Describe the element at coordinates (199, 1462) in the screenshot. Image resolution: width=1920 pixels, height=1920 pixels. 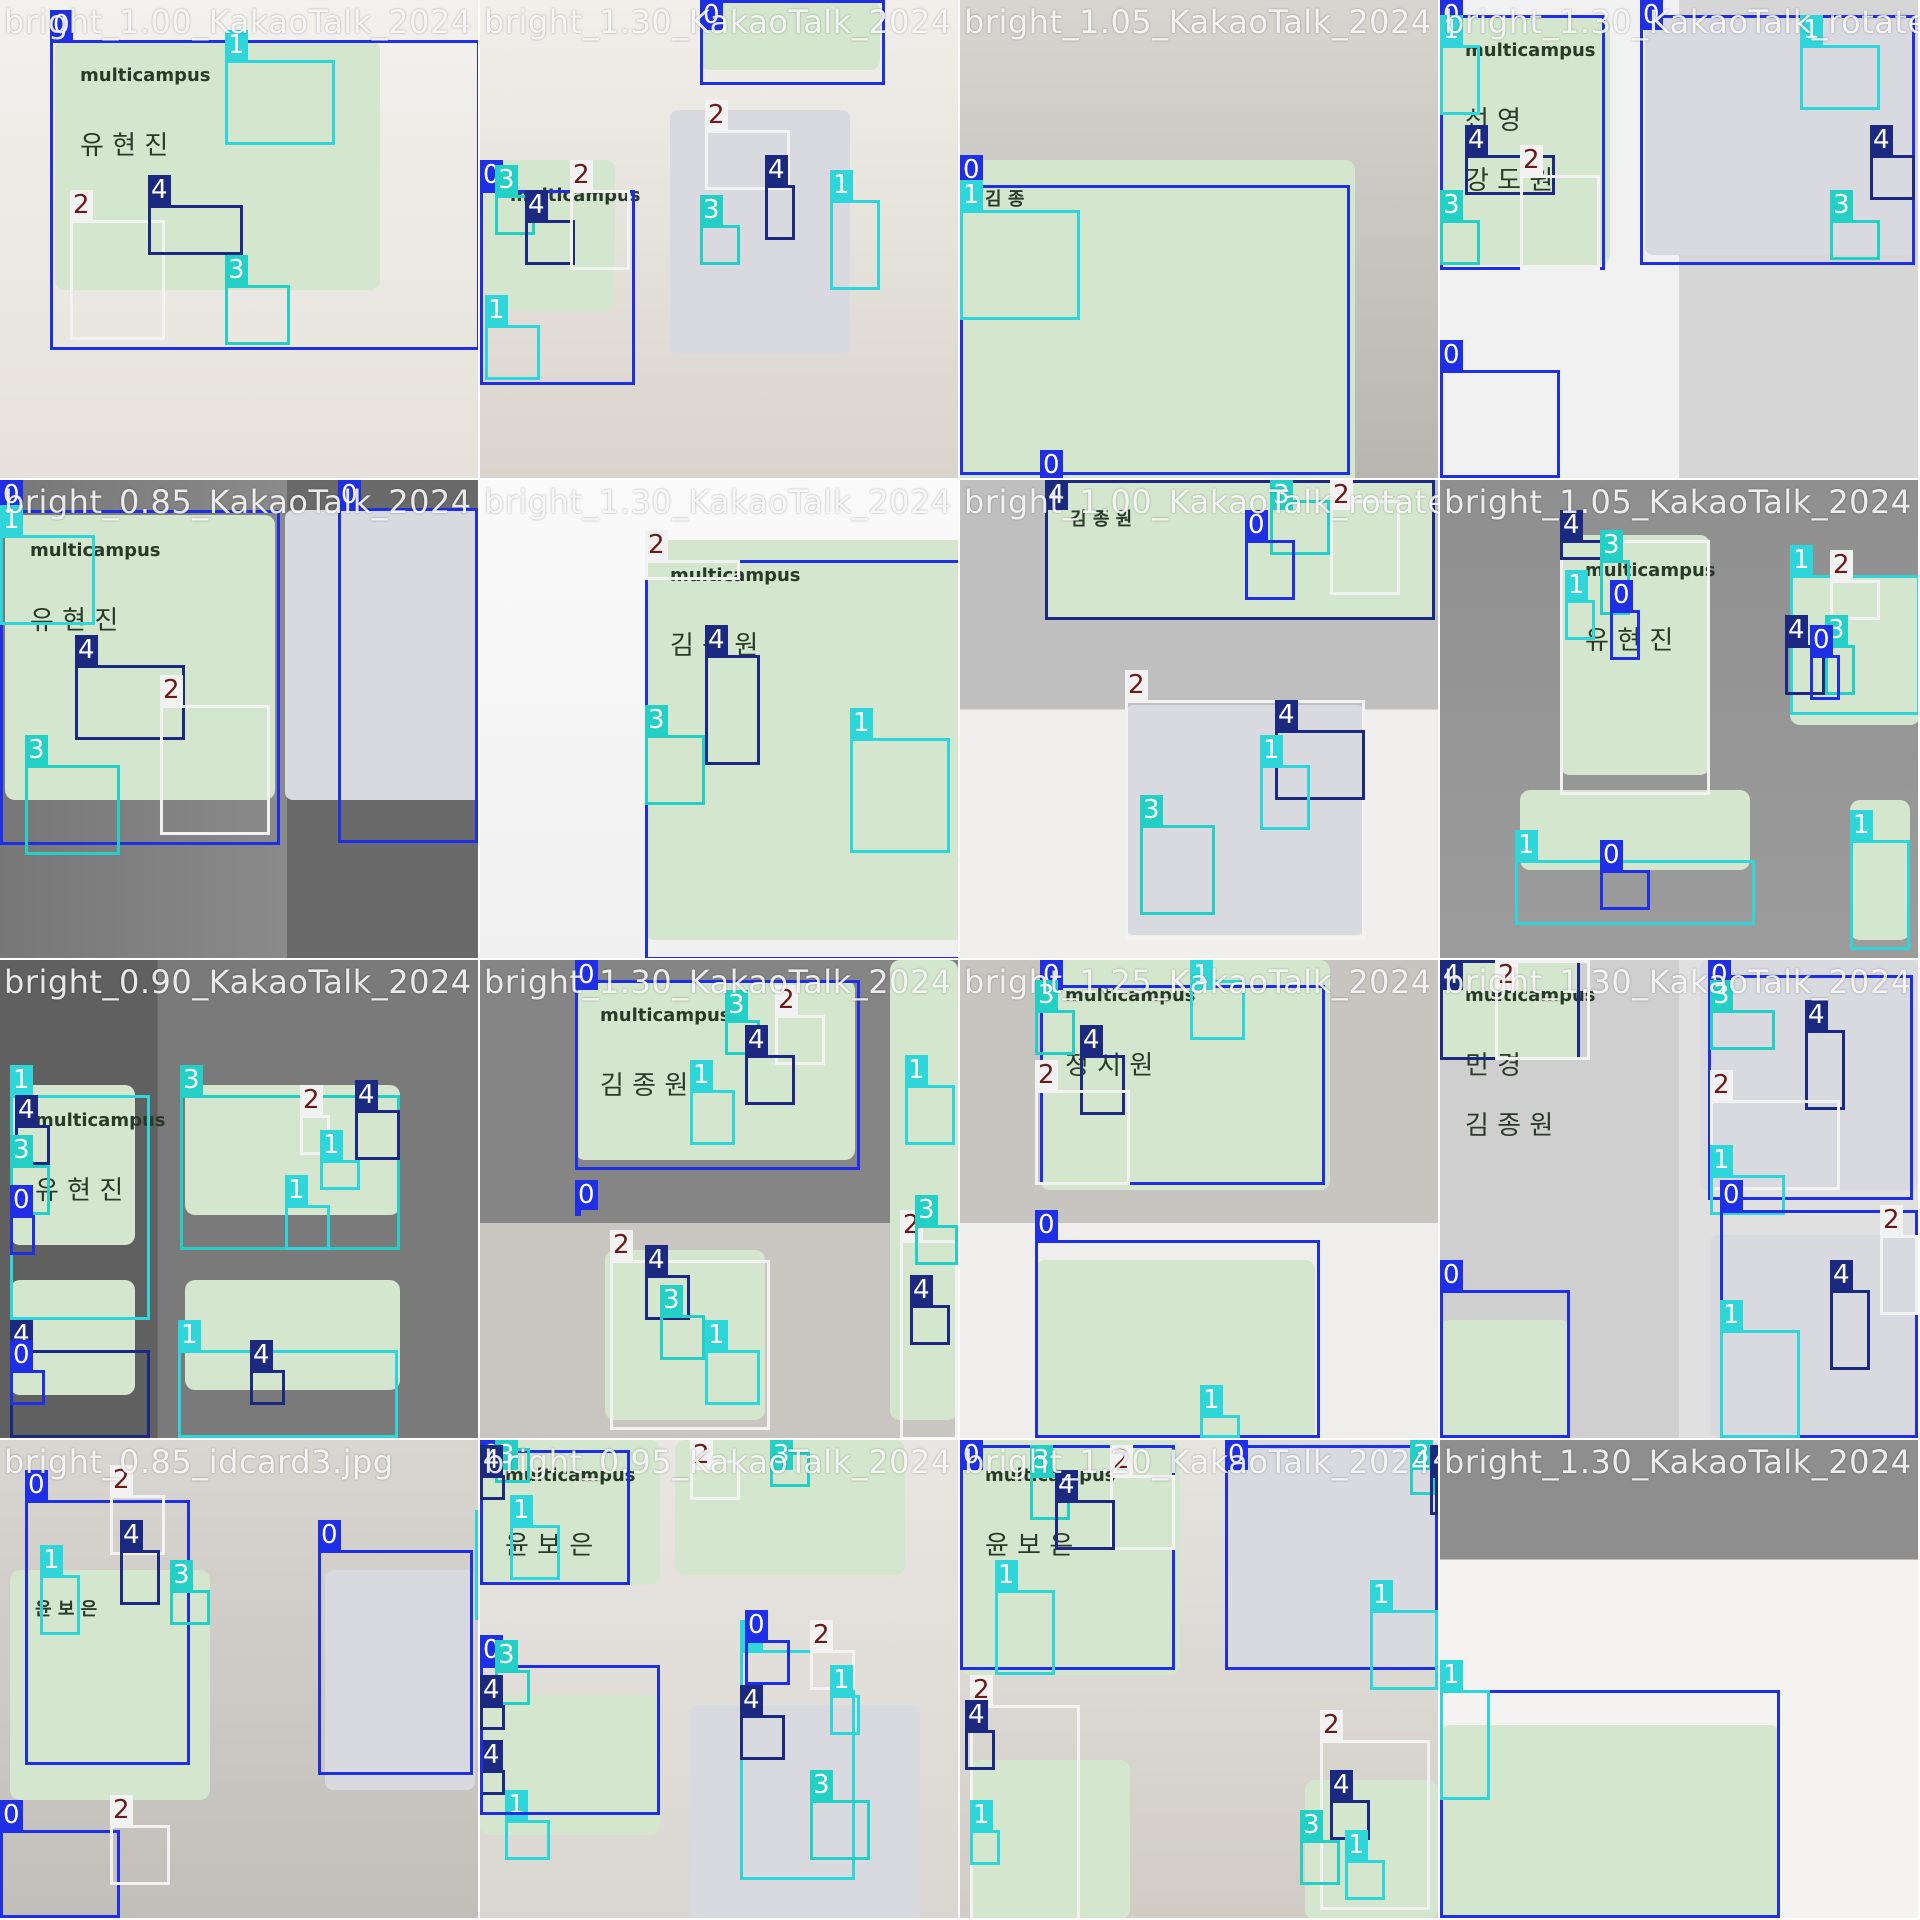
I see `tile-filename: bright_0.85_idcard3.jpg` at that location.